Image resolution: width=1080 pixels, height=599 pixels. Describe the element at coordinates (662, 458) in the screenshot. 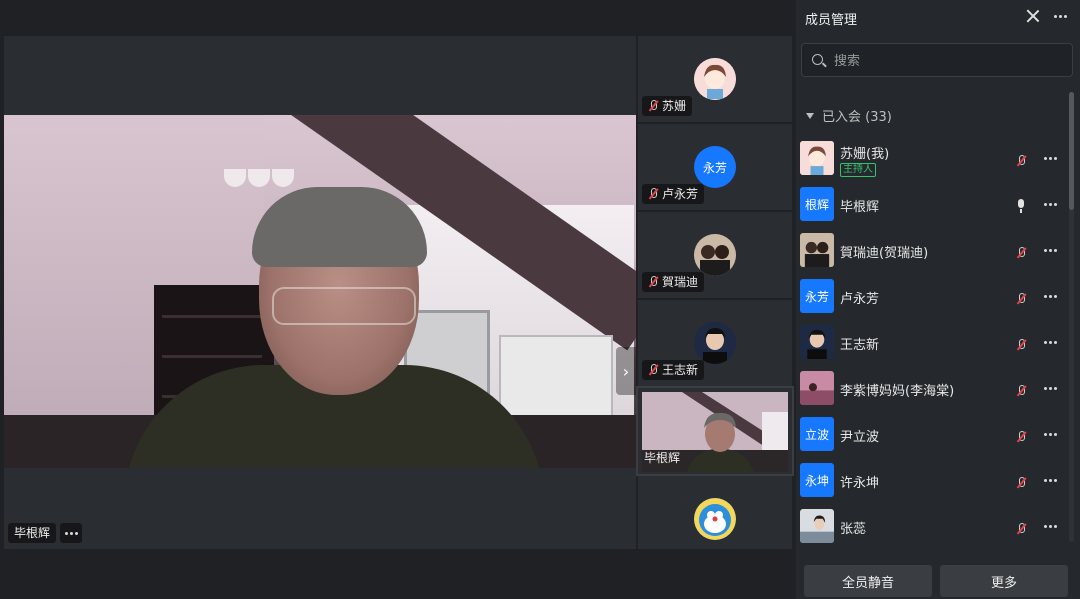

I see `thumbnail-name-tag: 毕根辉` at that location.